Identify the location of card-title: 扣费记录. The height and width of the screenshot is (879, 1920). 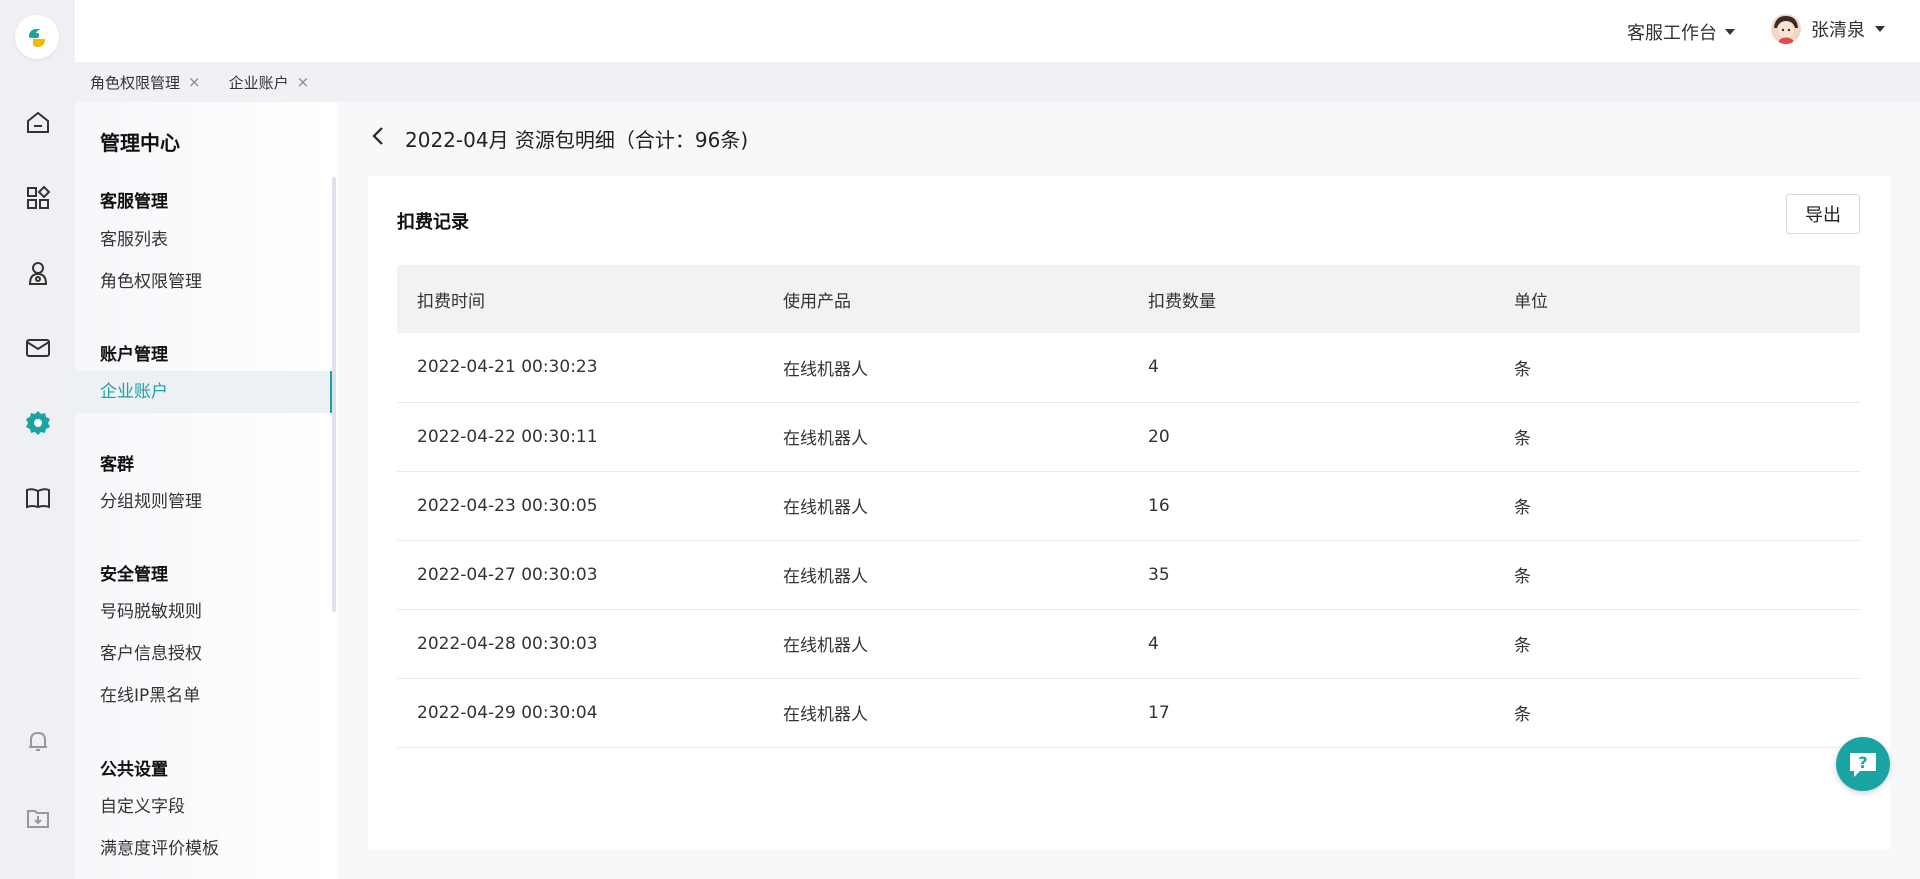
(433, 222).